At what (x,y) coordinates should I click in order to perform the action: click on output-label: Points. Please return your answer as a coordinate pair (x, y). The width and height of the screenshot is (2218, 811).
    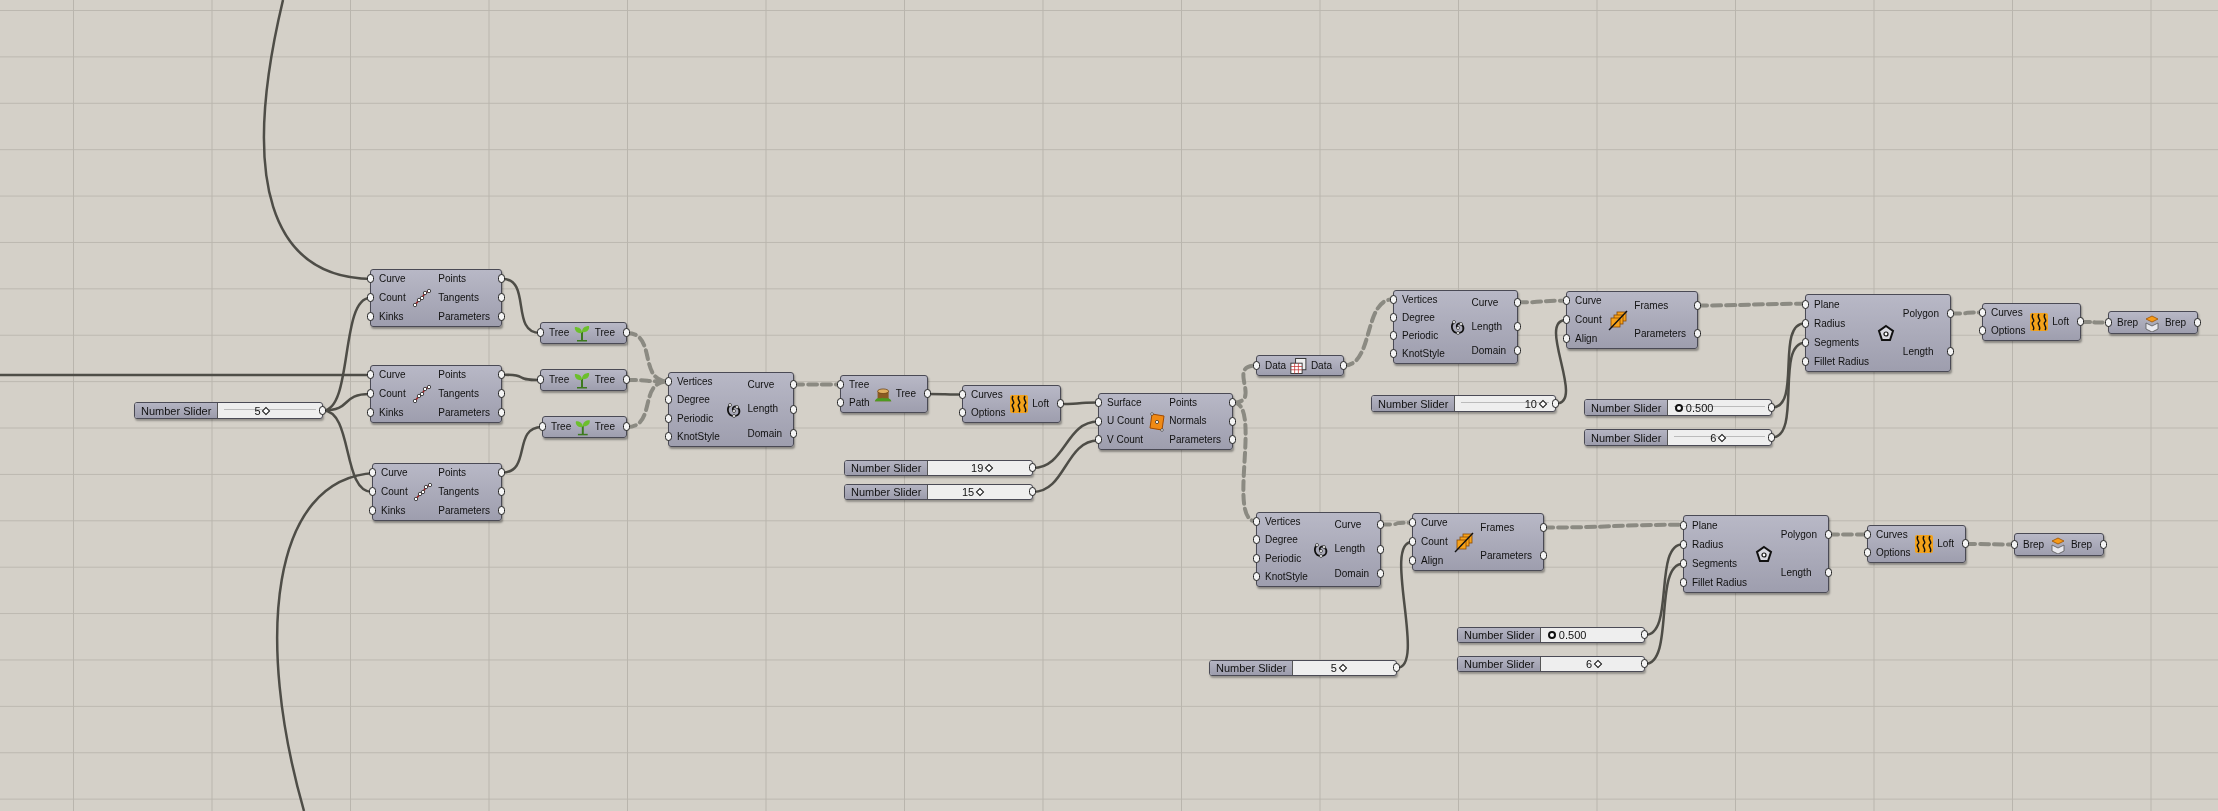
    Looking at the image, I should click on (1183, 403).